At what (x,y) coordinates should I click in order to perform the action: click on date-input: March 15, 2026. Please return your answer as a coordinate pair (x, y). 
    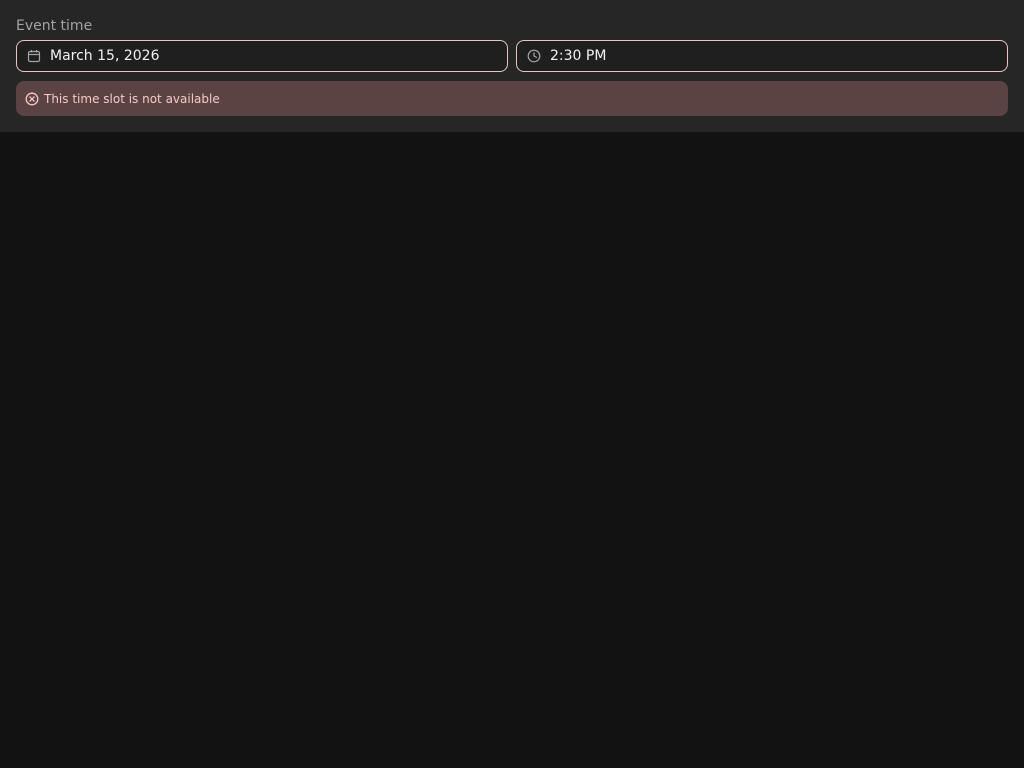
    Looking at the image, I should click on (262, 56).